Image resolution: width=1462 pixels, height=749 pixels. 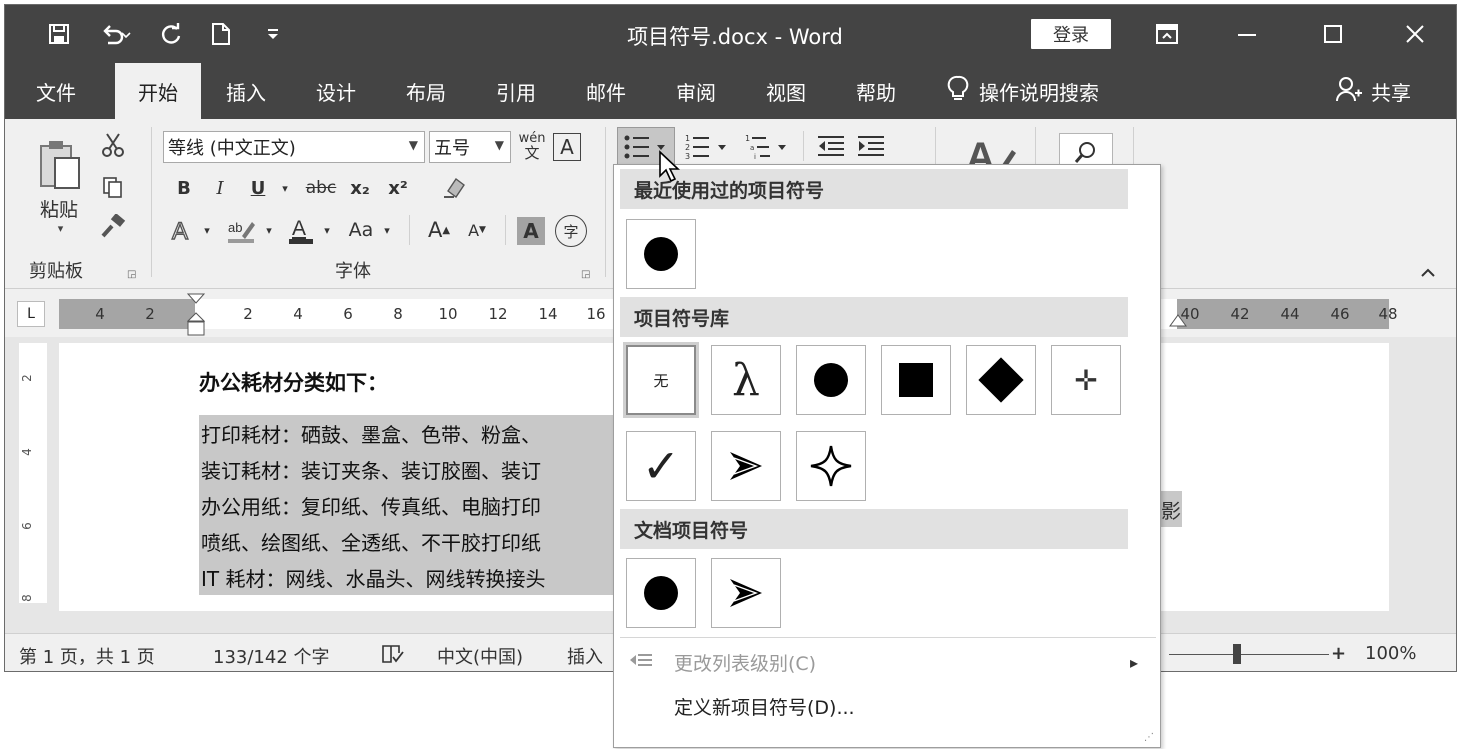 What do you see at coordinates (532, 146) in the screenshot?
I see `phonetic-guide-button: wén 文` at bounding box center [532, 146].